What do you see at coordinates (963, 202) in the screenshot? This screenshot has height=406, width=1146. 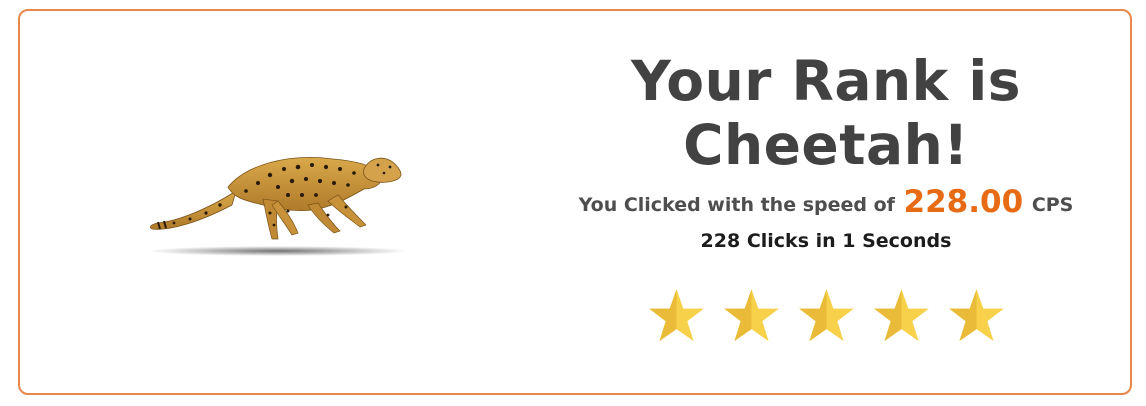 I see `speed-value: 228.00` at bounding box center [963, 202].